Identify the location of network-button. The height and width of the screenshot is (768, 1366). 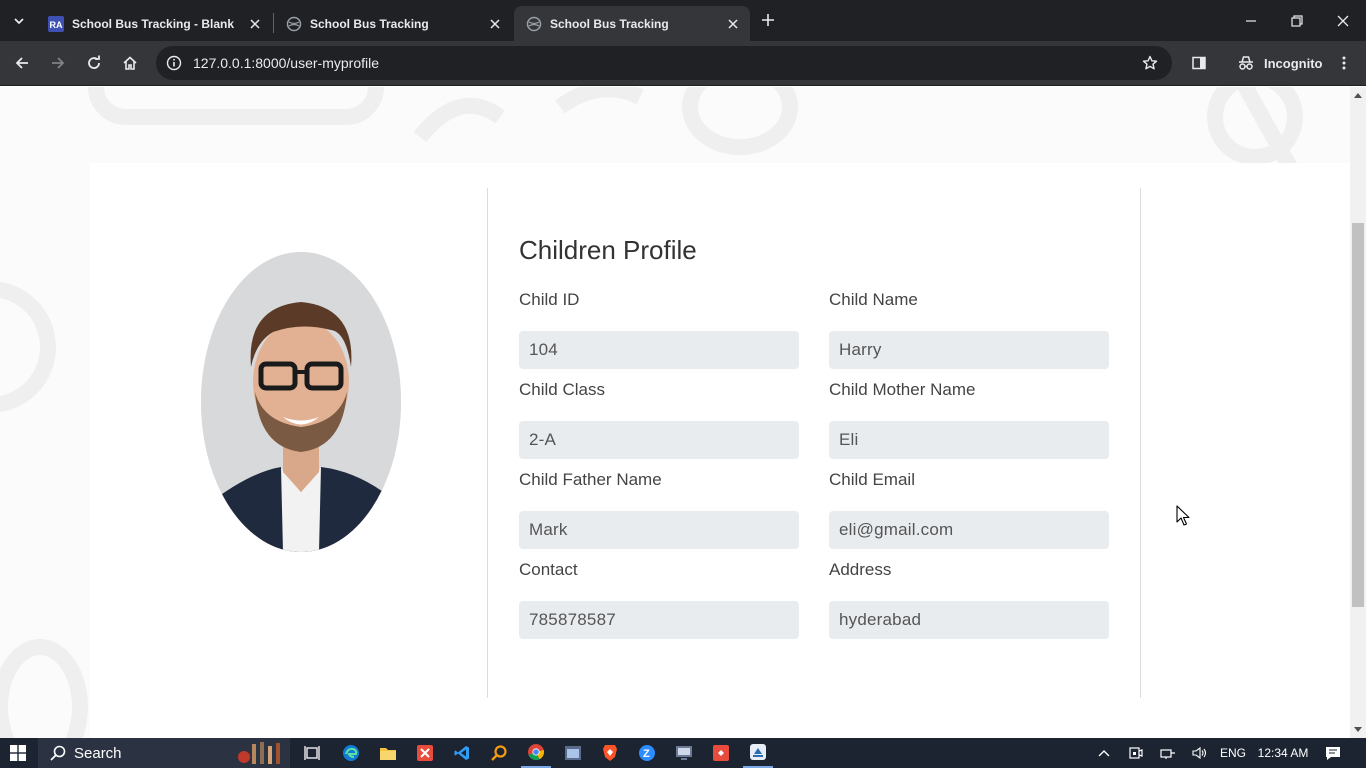
(1168, 753).